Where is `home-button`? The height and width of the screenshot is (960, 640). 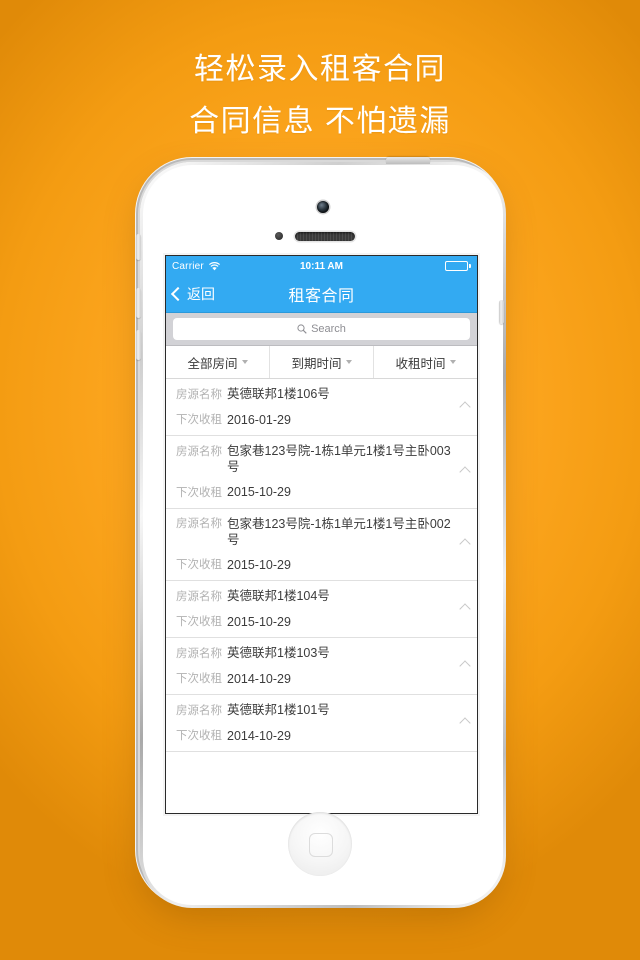
home-button is located at coordinates (320, 844).